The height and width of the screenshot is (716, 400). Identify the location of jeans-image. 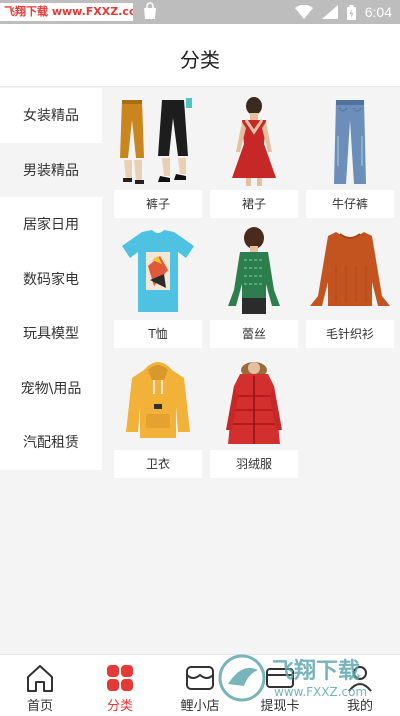
(350, 142).